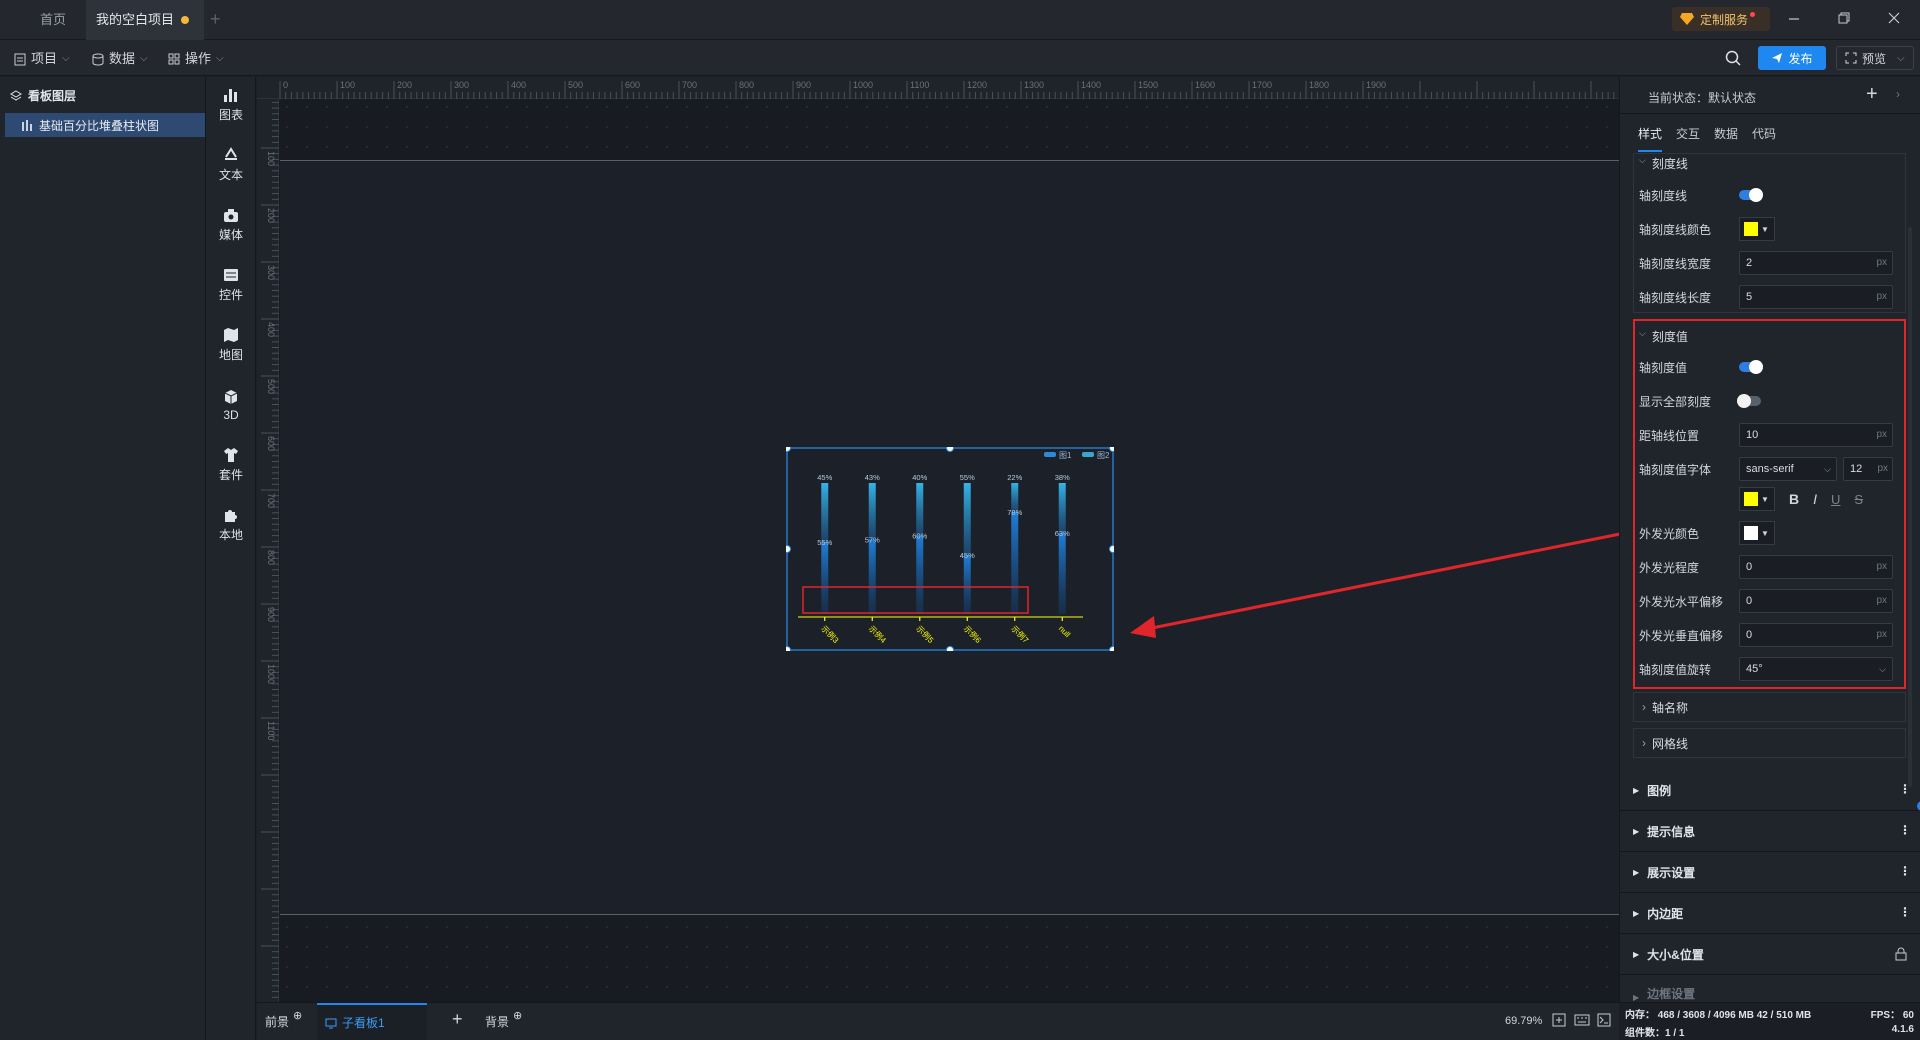  What do you see at coordinates (120, 59) in the screenshot?
I see `menu-data: 数据 ⌵` at bounding box center [120, 59].